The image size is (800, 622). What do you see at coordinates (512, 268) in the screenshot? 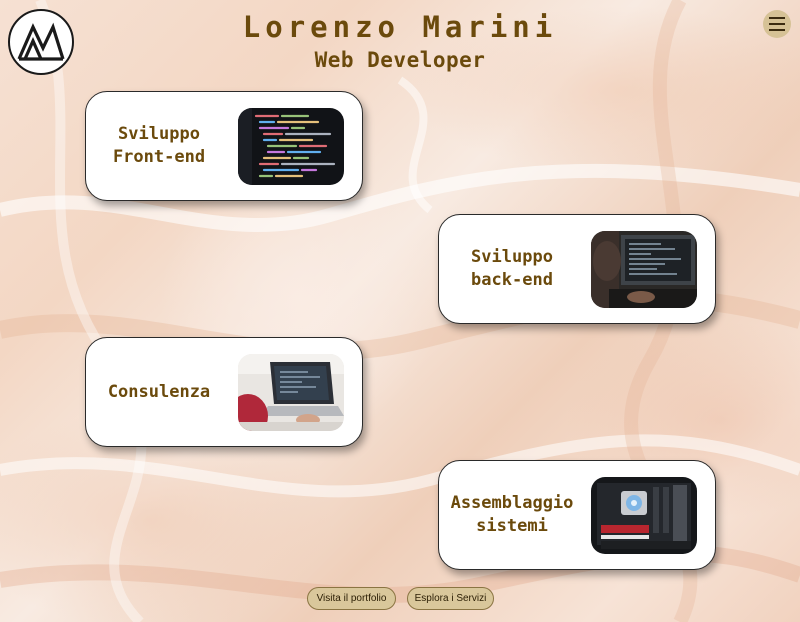
I see `service-label: Sviluppo back-end` at bounding box center [512, 268].